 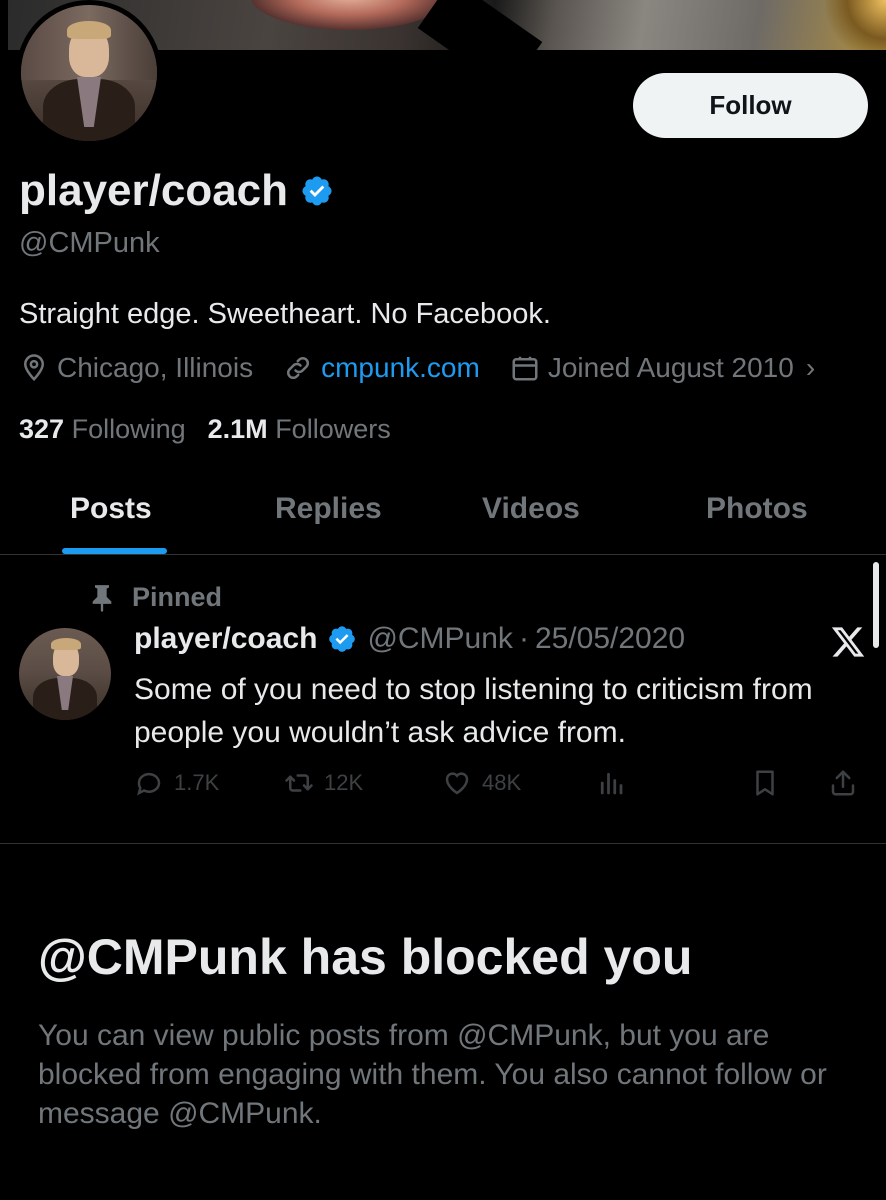 What do you see at coordinates (876, 605) in the screenshot?
I see `scrollbar` at bounding box center [876, 605].